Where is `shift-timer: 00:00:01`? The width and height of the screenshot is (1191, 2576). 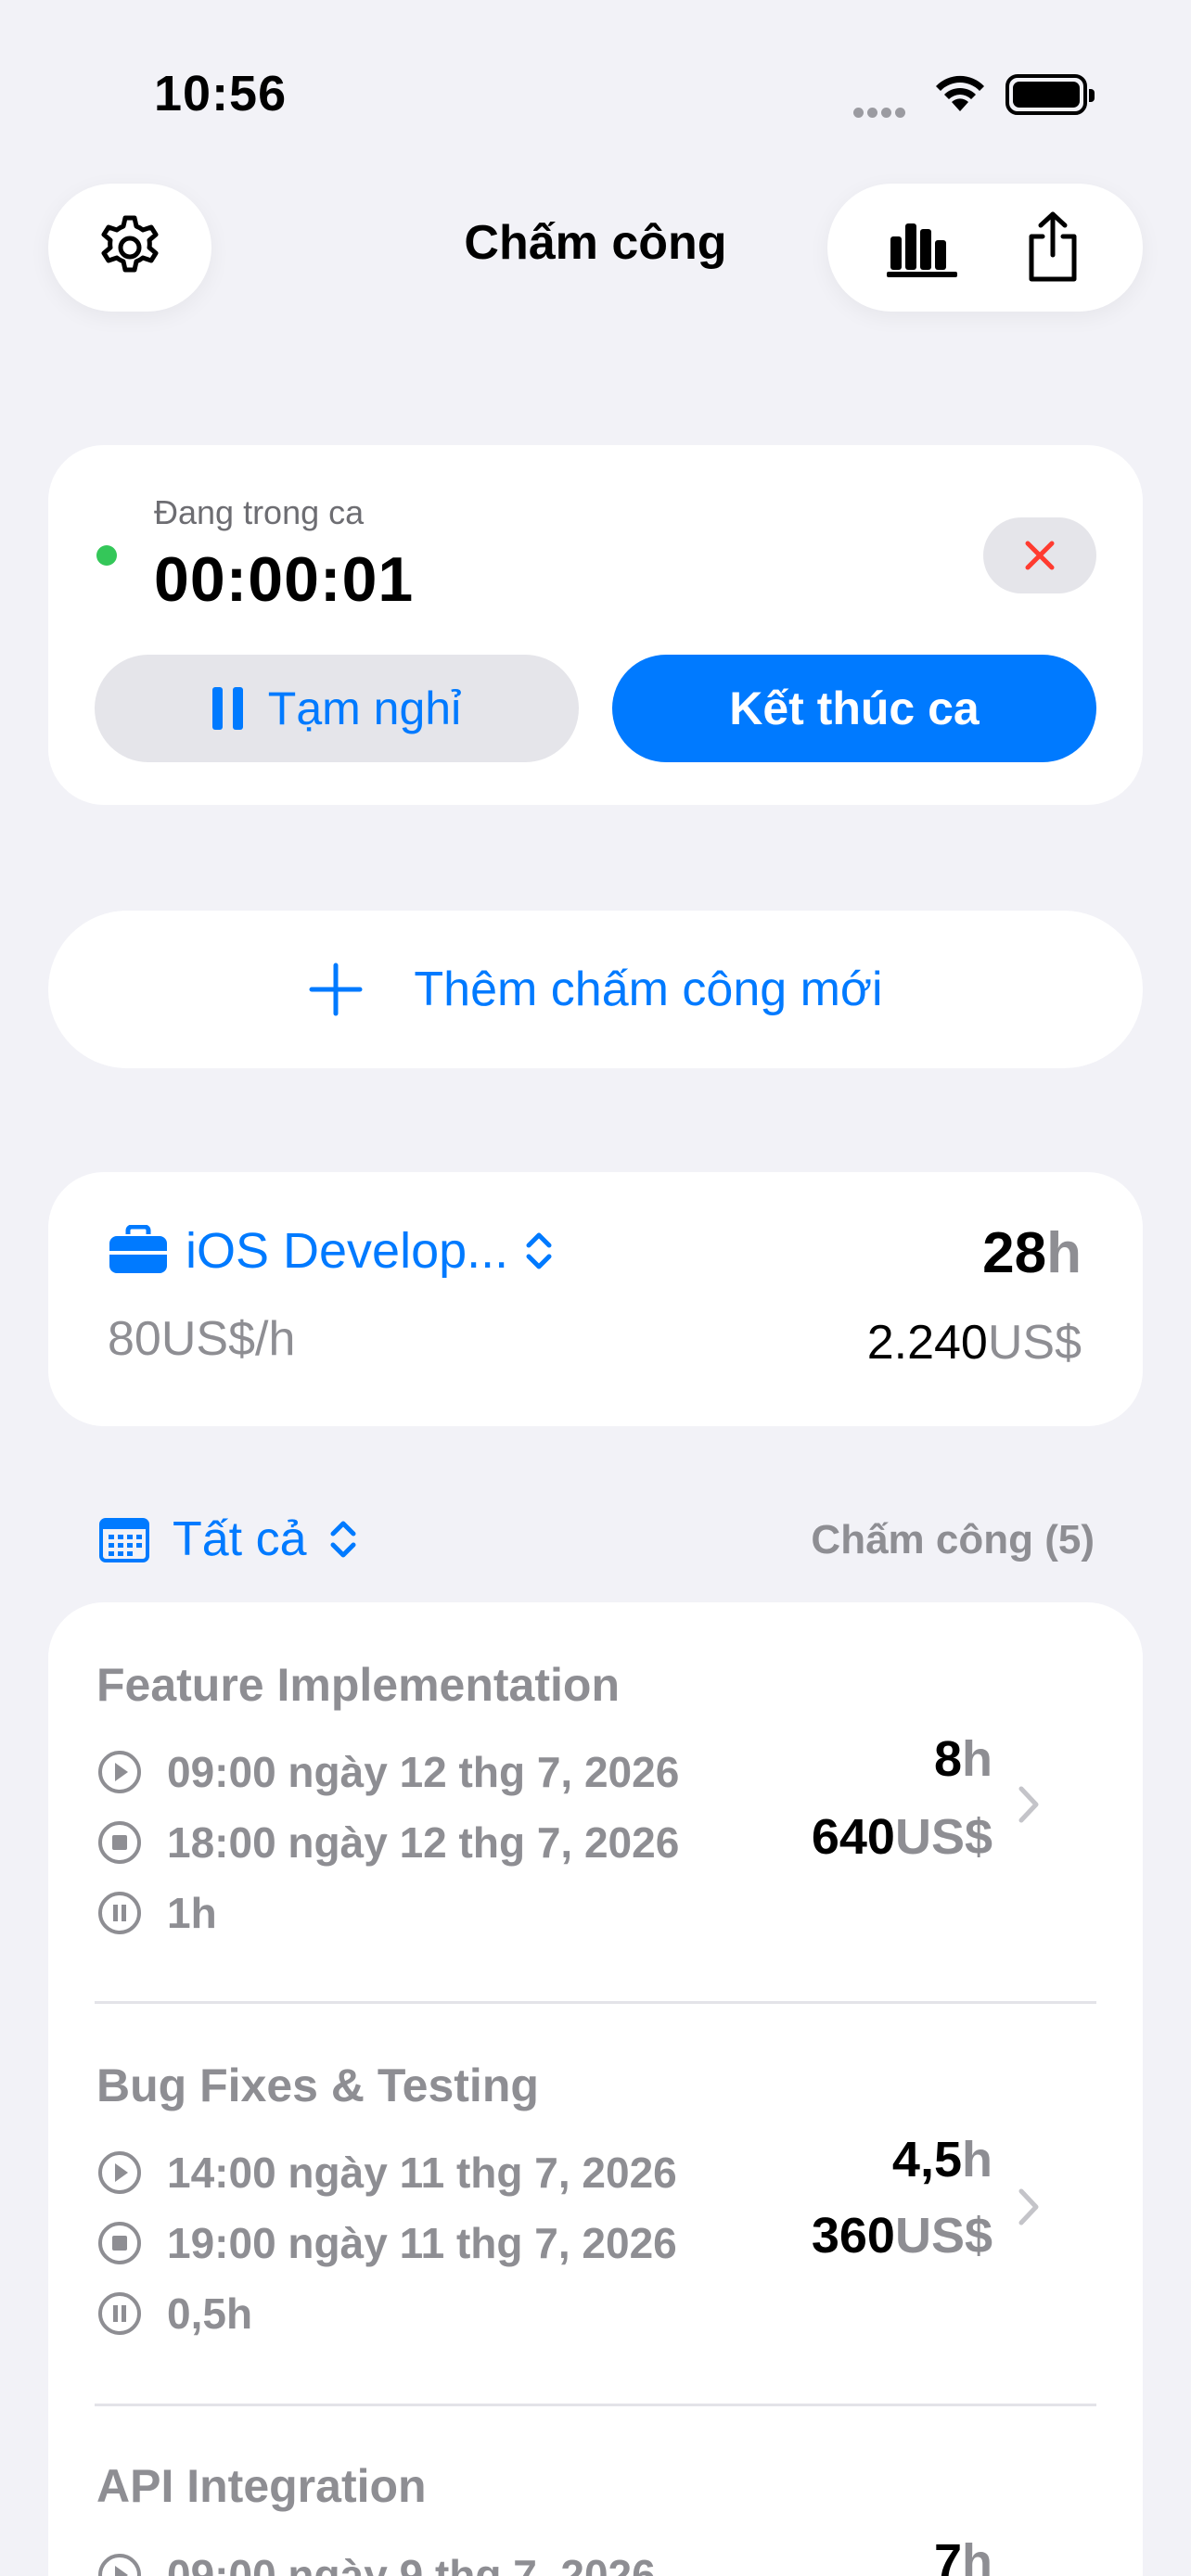
shift-timer: 00:00:01 is located at coordinates (284, 579).